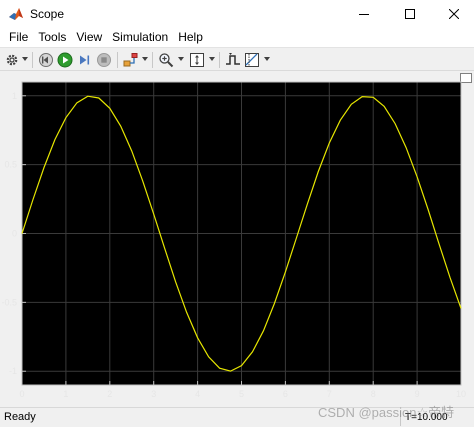 The width and height of the screenshot is (474, 427). I want to click on cursor-measurements-icon, so click(252, 60).